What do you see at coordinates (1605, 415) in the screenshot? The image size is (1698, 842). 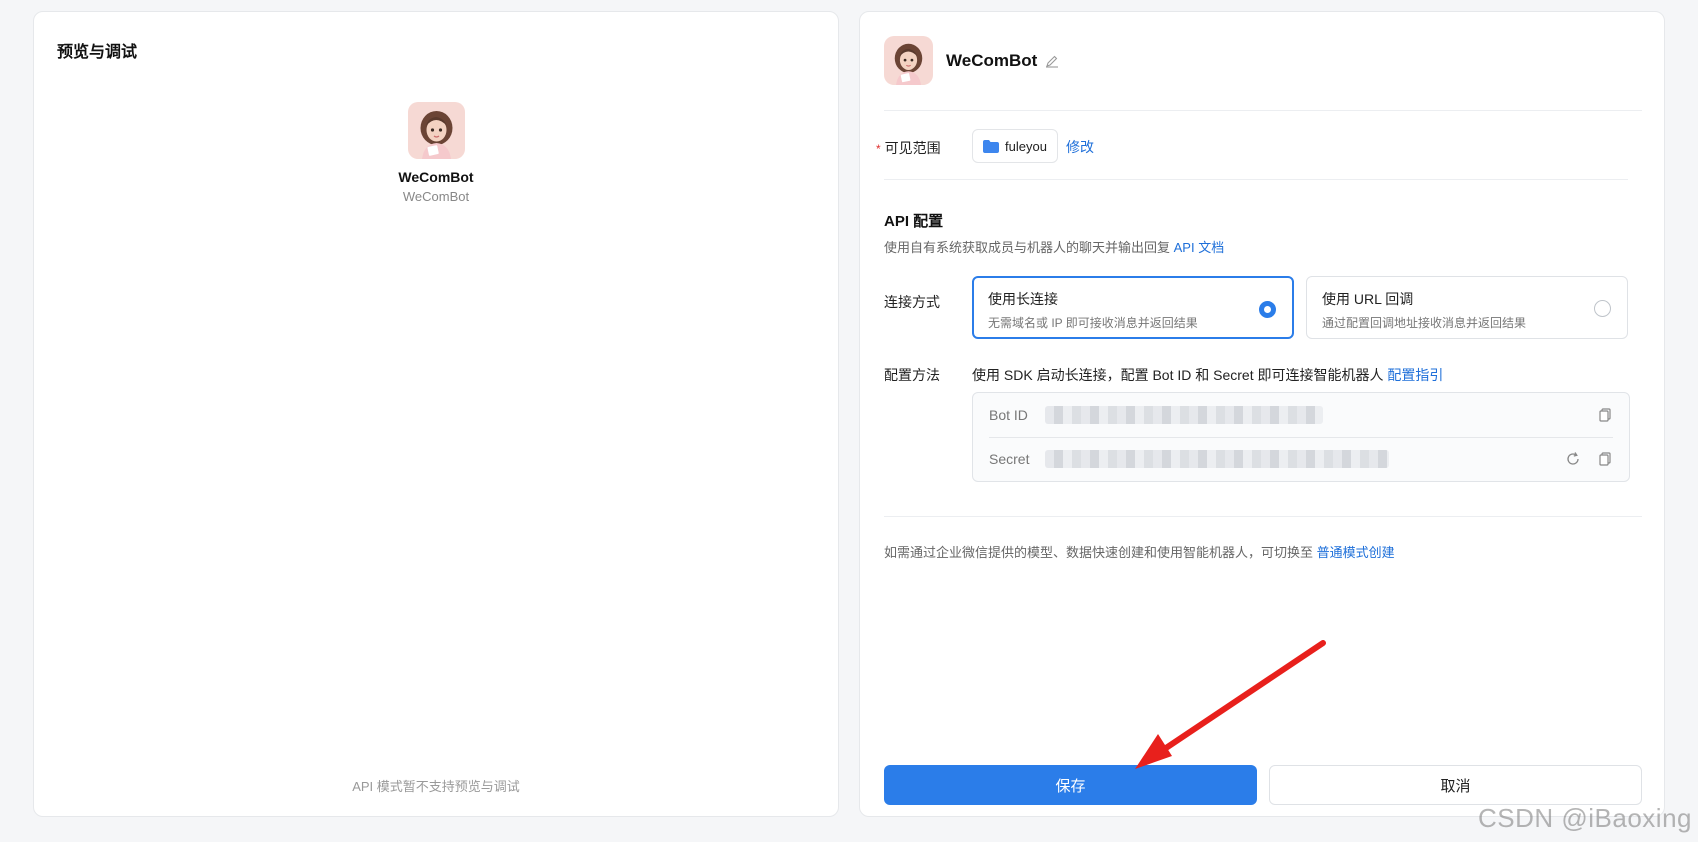 I see `copy-bot-id-icon` at bounding box center [1605, 415].